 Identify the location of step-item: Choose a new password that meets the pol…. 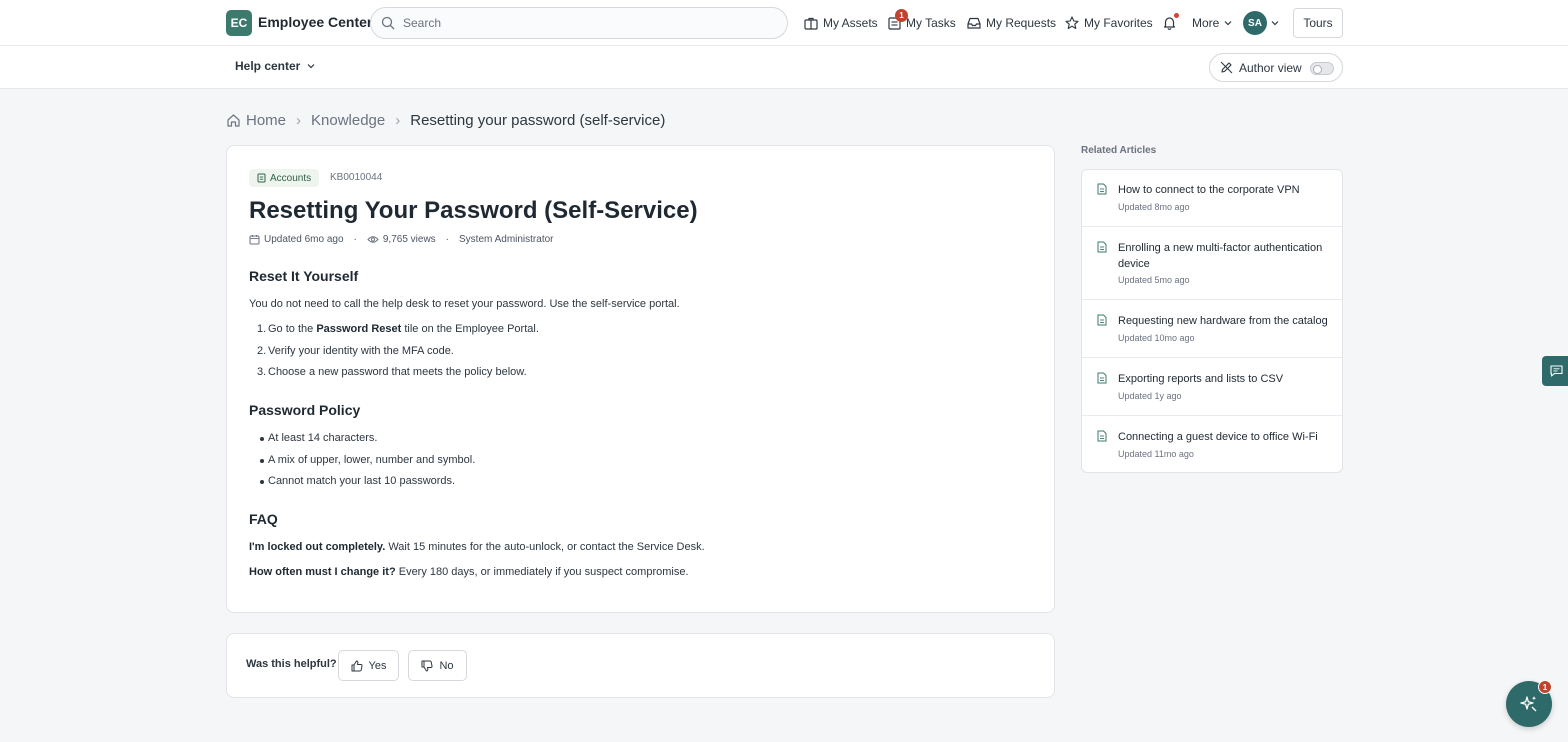
(397, 372).